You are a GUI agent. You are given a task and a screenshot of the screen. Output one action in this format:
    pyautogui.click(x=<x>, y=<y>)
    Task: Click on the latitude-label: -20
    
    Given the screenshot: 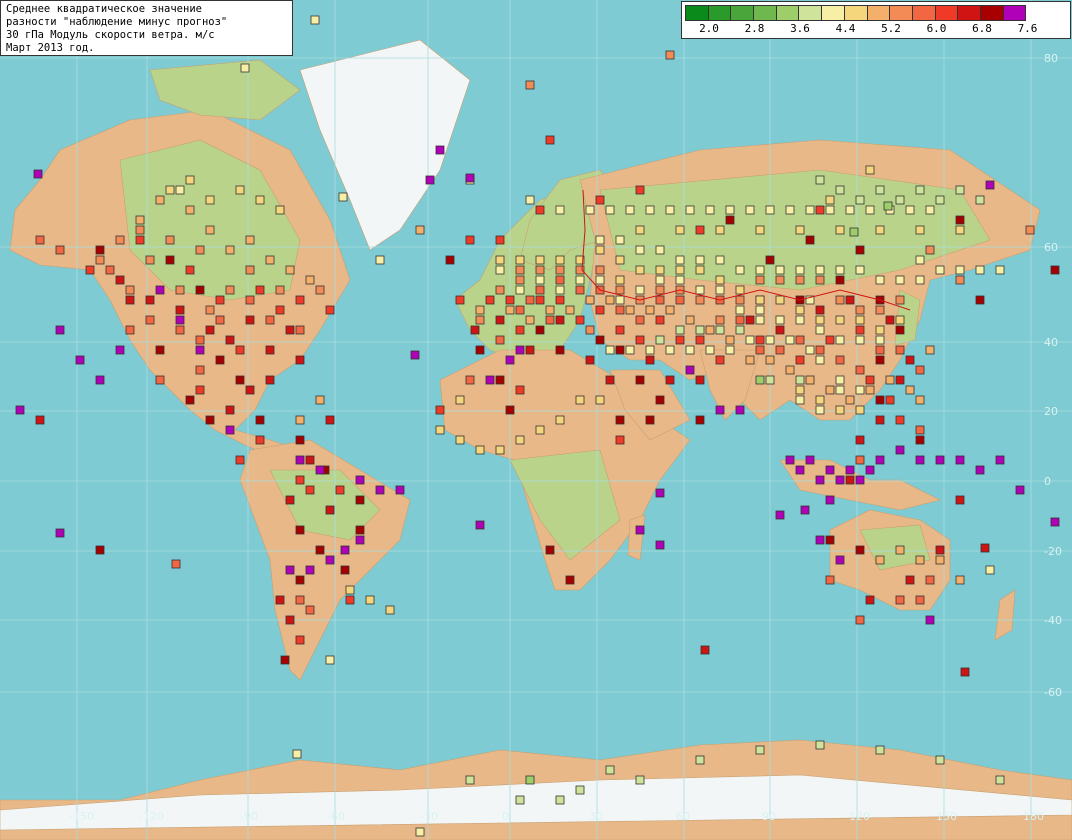 What is the action you would take?
    pyautogui.click(x=1053, y=551)
    